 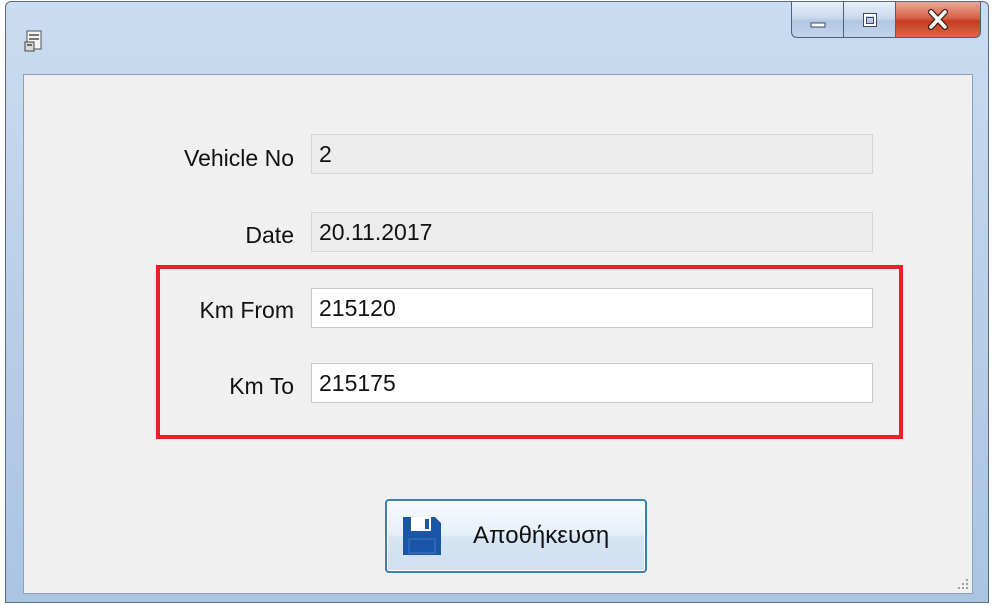 I want to click on title-bar, so click(x=497, y=38).